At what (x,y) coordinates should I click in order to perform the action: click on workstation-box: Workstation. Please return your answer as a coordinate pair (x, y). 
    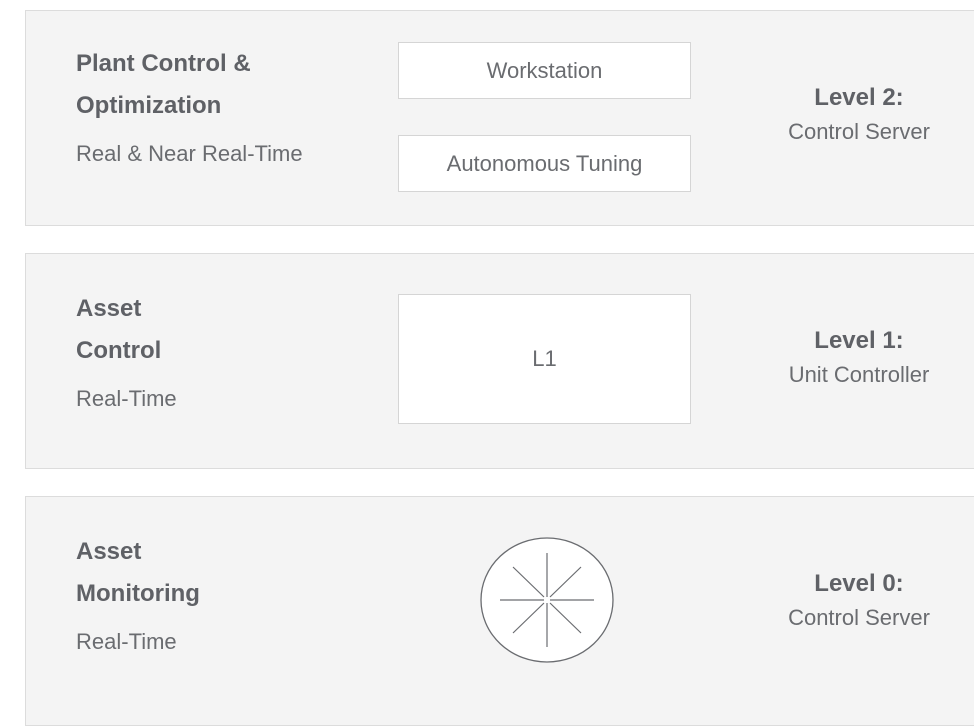
    Looking at the image, I should click on (544, 70).